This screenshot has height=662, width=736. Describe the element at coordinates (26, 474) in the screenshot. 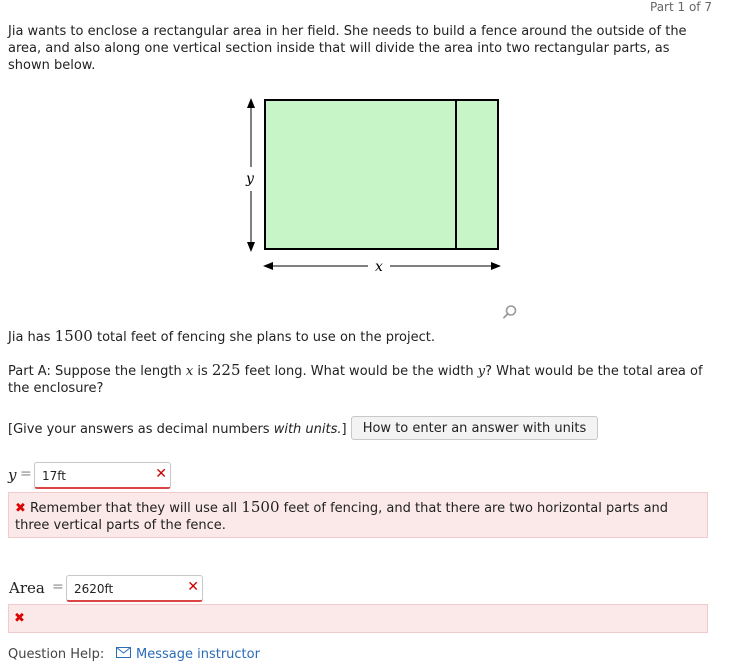

I see `y-equals: =` at that location.